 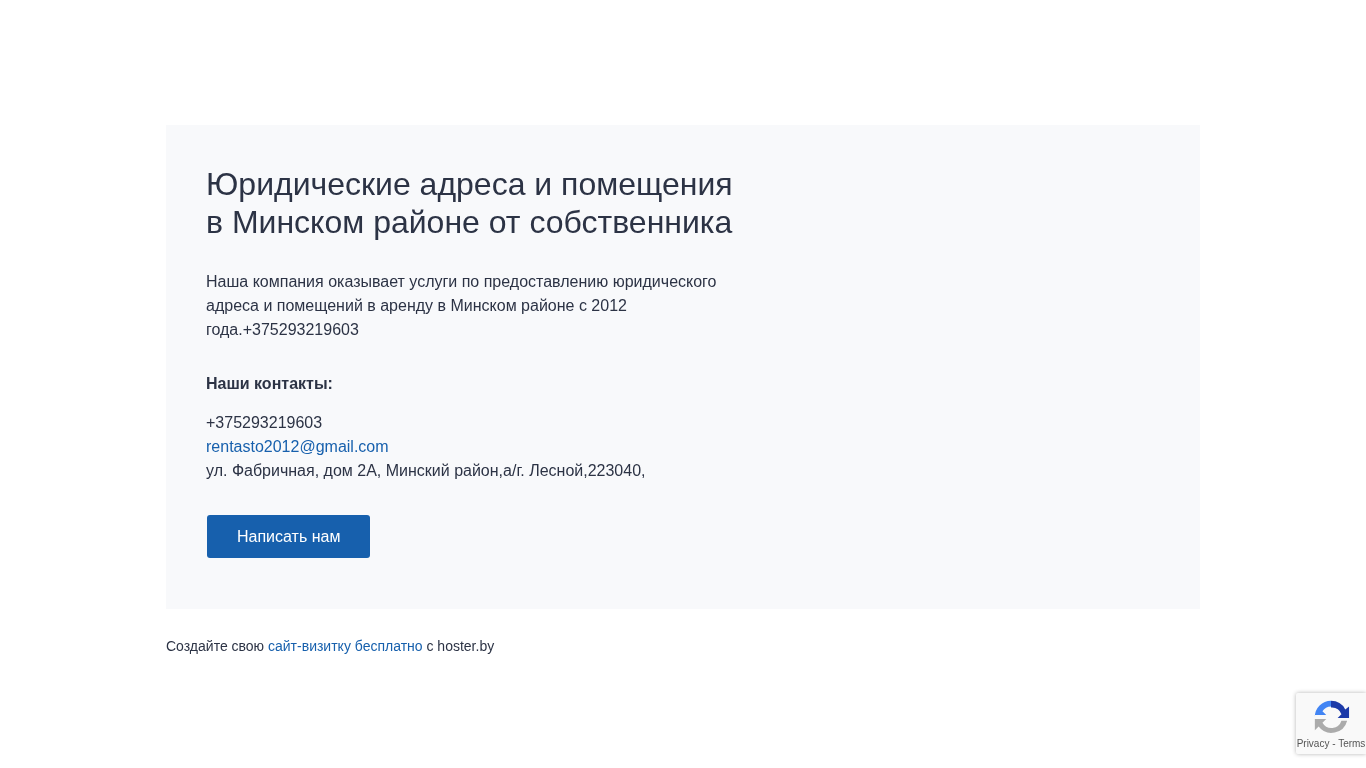 What do you see at coordinates (426, 471) in the screenshot?
I see `contact-text: ул. Фабричная, дом 2А, Минский район,а/г. Лесной,223040,` at bounding box center [426, 471].